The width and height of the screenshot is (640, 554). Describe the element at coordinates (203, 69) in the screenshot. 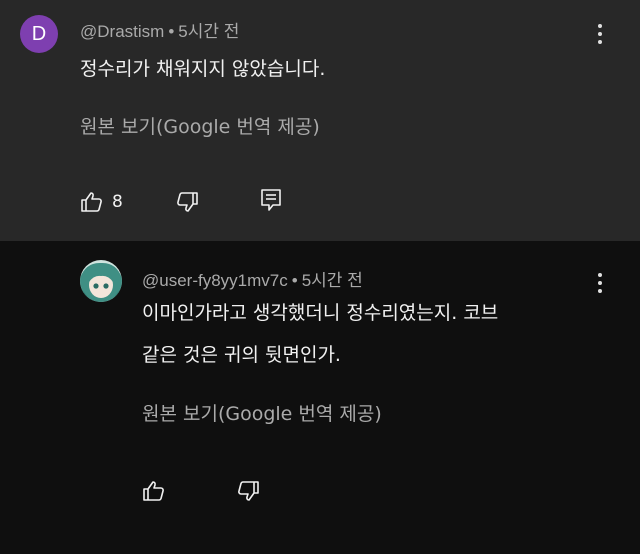

I see `comment-text: 정수리가 채워지지 않았습니다.` at that location.